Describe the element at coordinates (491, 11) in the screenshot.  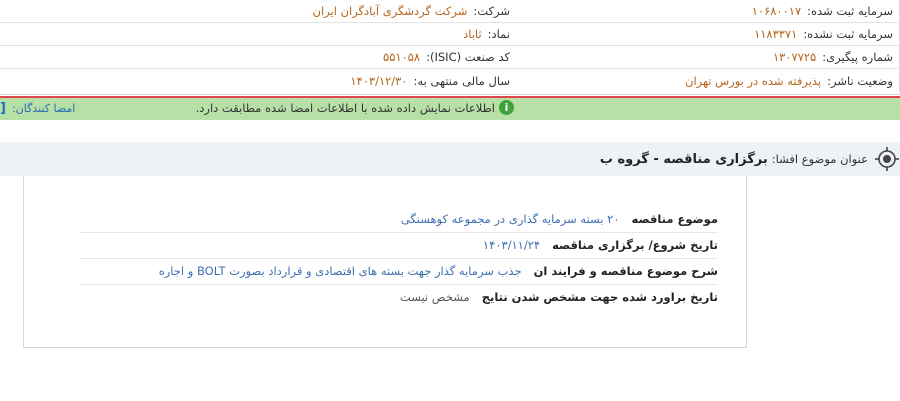
I see `company-label: شرکت:` at that location.